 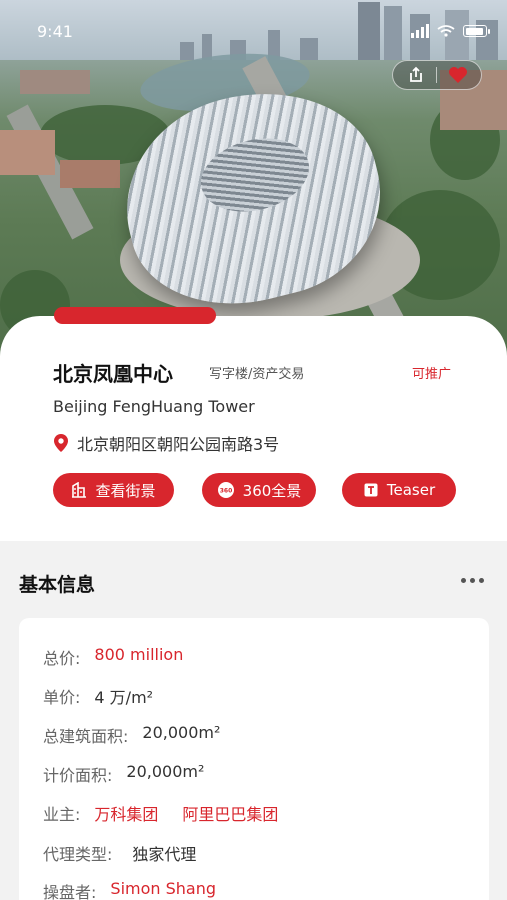 What do you see at coordinates (61, 443) in the screenshot?
I see `location-pin-icon` at bounding box center [61, 443].